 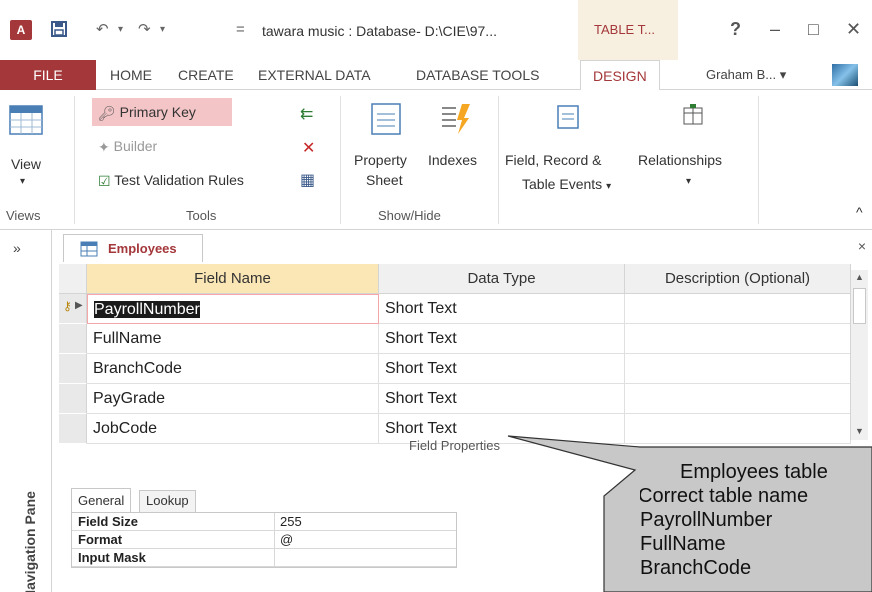 I want to click on relationships-icon, so click(x=693, y=116).